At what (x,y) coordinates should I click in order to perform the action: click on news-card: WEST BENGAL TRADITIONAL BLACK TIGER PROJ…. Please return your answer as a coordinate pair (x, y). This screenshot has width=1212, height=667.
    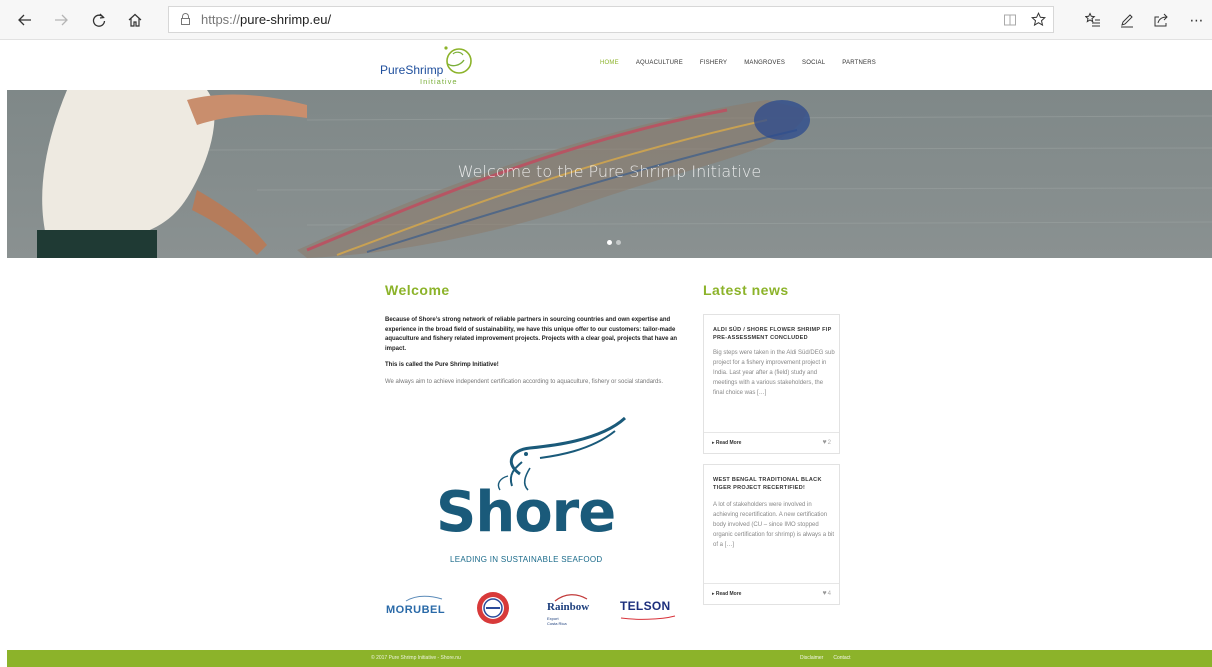
    Looking at the image, I should click on (771, 534).